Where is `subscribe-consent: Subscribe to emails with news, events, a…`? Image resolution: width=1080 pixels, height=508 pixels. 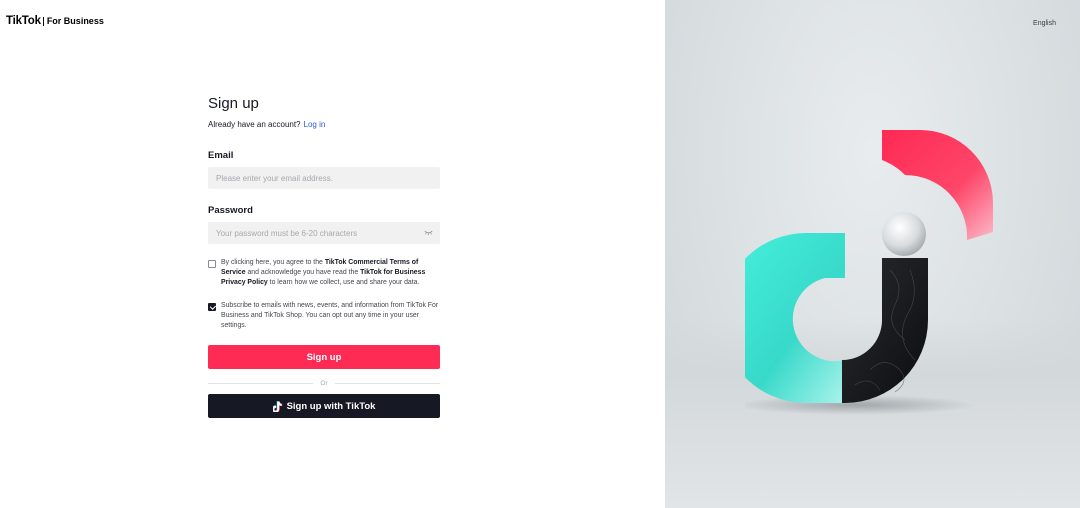
subscribe-consent: Subscribe to emails with news, events, a… is located at coordinates (324, 316).